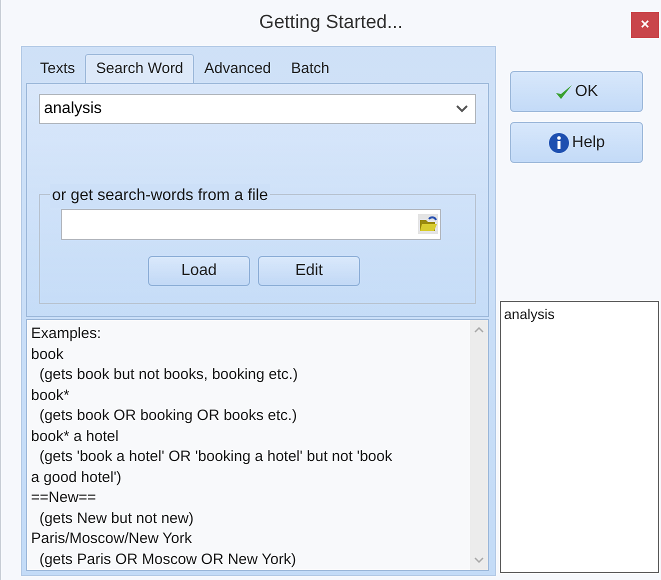 The image size is (661, 580). Describe the element at coordinates (237, 68) in the screenshot. I see `tab: Advanced` at that location.